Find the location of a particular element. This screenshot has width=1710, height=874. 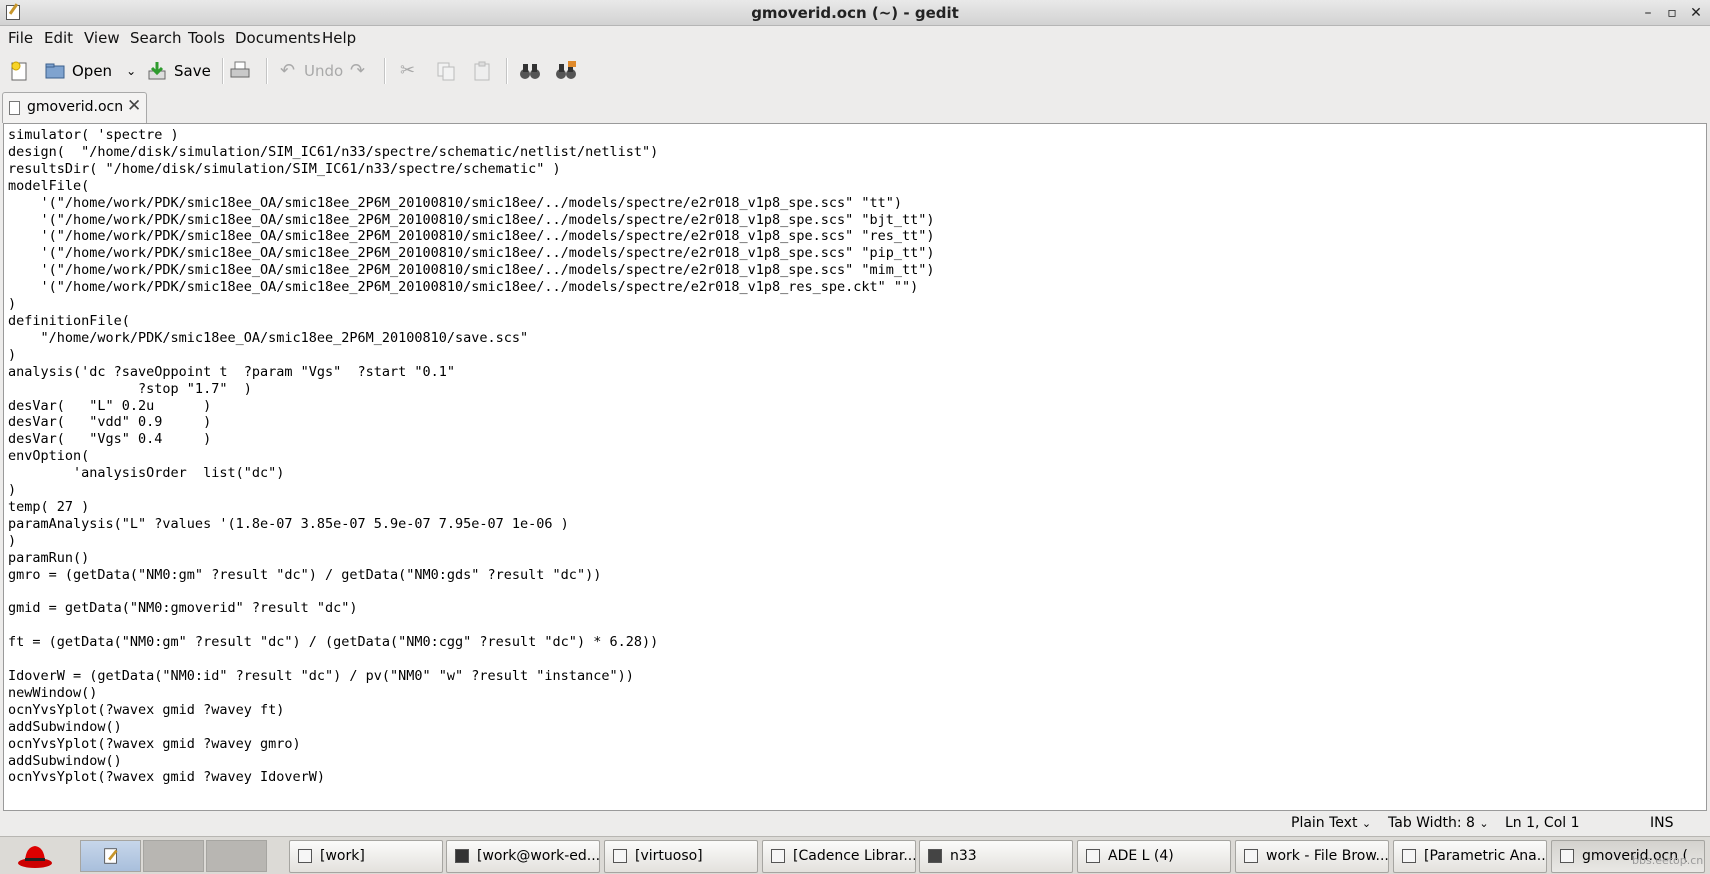

minimize-button: – is located at coordinates (1648, 13).